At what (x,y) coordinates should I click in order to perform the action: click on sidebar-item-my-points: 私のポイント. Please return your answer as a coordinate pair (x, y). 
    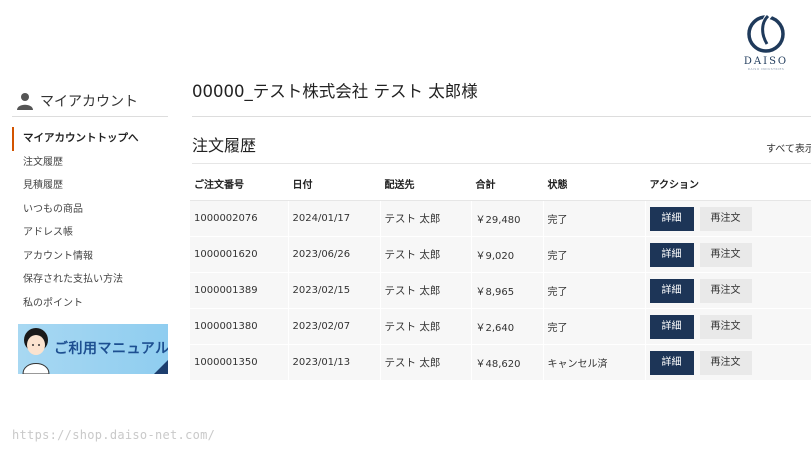
    Looking at the image, I should click on (90, 304).